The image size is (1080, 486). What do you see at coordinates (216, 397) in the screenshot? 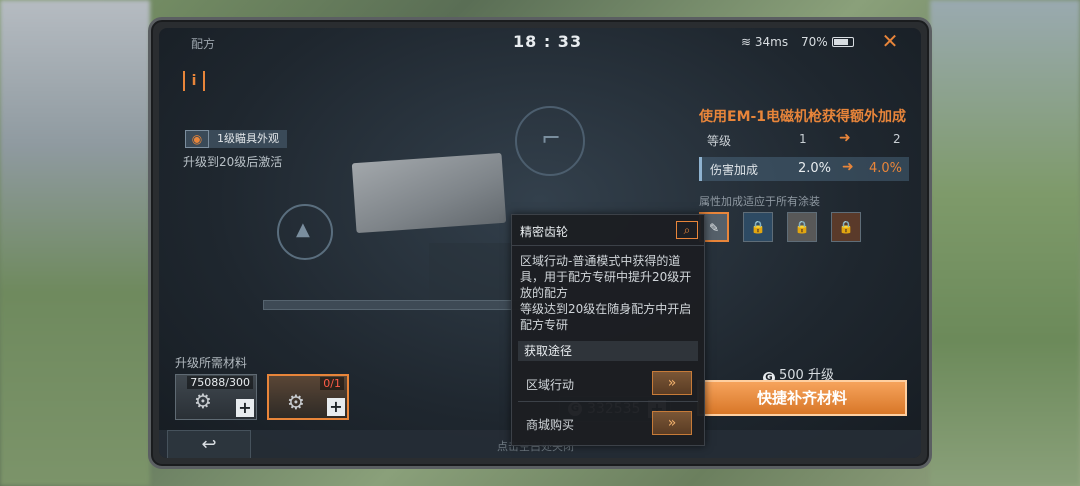
I see `material-slot: 75088/300 ⚙ +` at bounding box center [216, 397].